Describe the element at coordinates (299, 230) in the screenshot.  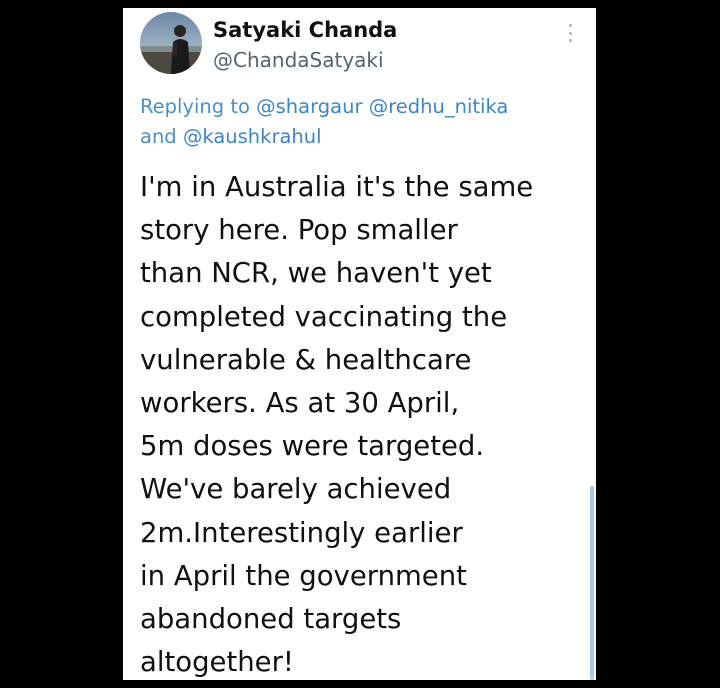
I see `tweet-text-line: story here. Pop smaller` at that location.